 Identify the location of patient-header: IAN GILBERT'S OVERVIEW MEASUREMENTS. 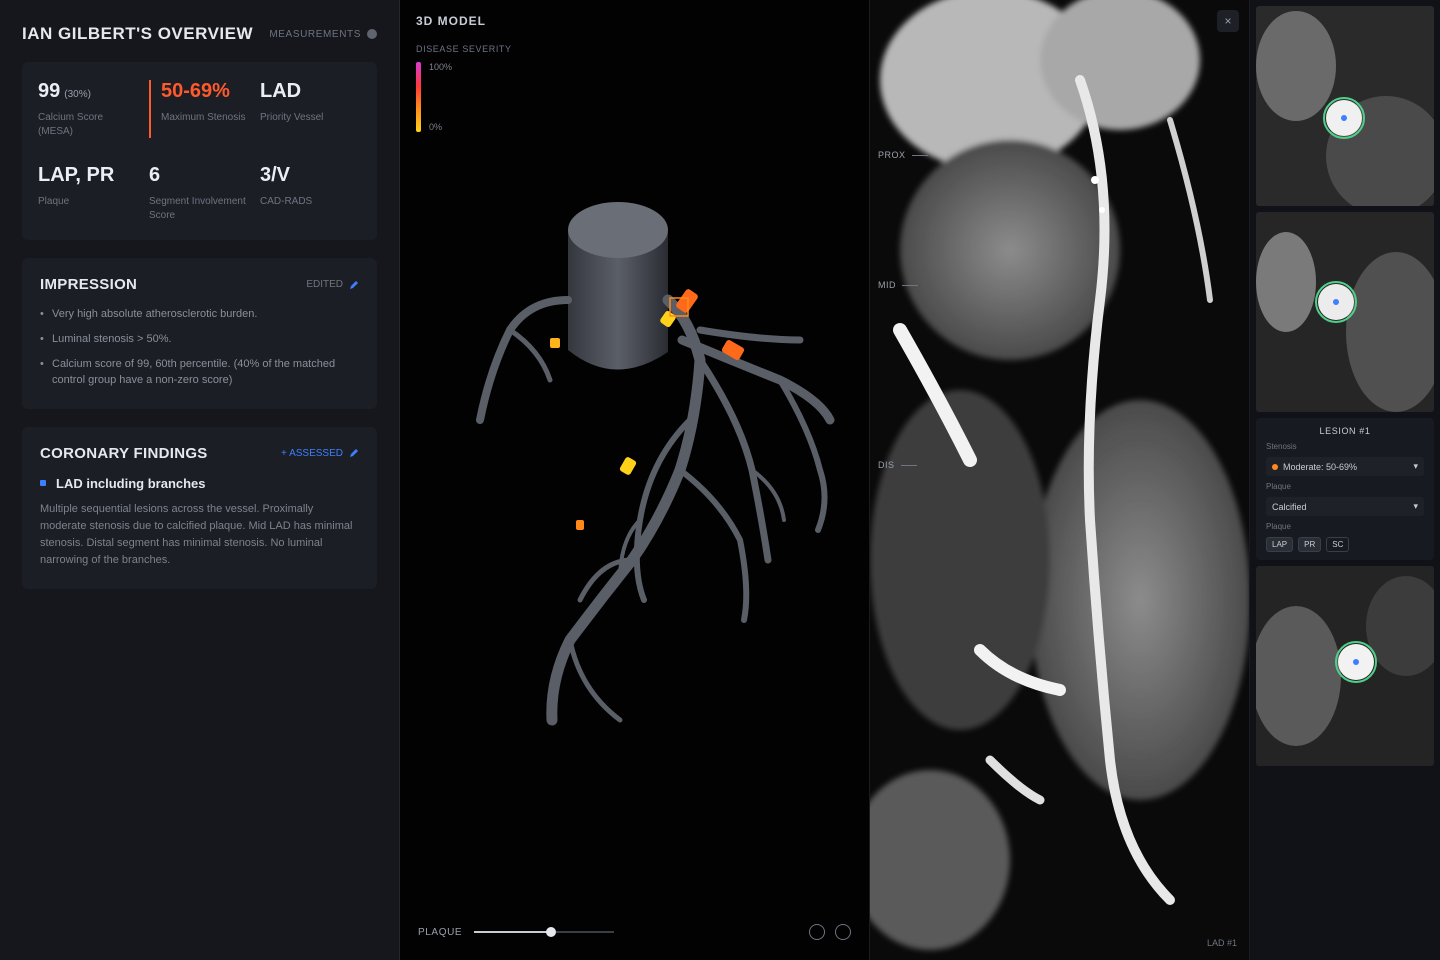
(199, 34).